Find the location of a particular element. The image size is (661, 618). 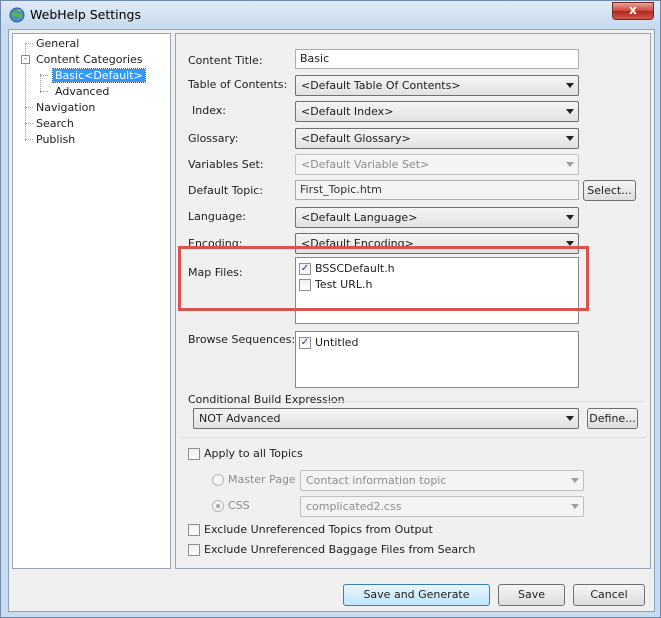

index-select: <Default Index> is located at coordinates (437, 111).